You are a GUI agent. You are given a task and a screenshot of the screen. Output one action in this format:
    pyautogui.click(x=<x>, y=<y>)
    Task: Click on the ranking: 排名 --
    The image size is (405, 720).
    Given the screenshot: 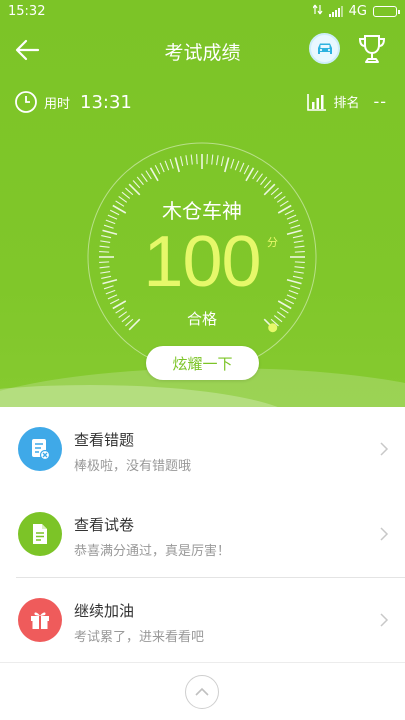 What is the action you would take?
    pyautogui.click(x=347, y=101)
    